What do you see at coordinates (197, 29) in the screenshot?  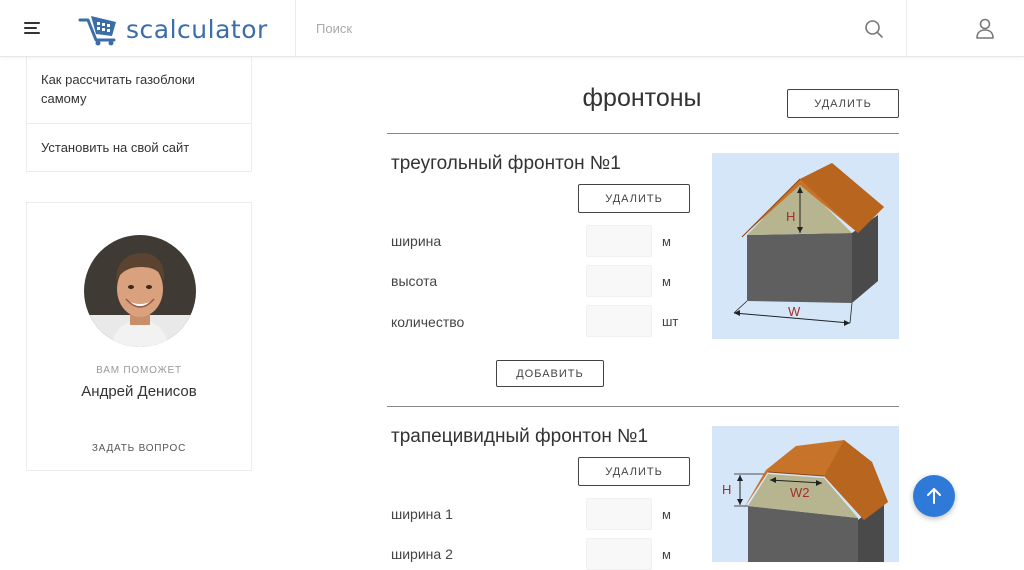 I see `logo-text: scalculator` at bounding box center [197, 29].